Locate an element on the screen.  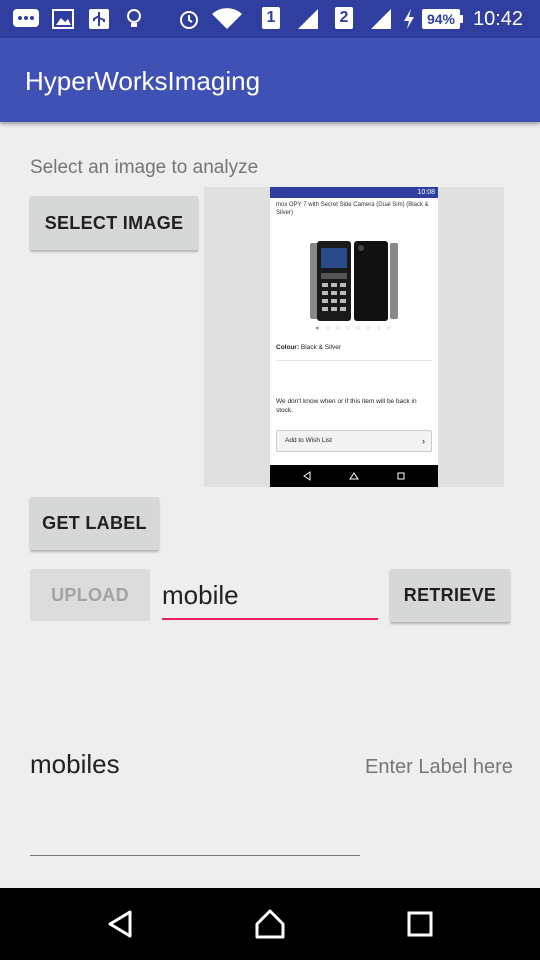
sim2-signal-icon is located at coordinates (381, 19).